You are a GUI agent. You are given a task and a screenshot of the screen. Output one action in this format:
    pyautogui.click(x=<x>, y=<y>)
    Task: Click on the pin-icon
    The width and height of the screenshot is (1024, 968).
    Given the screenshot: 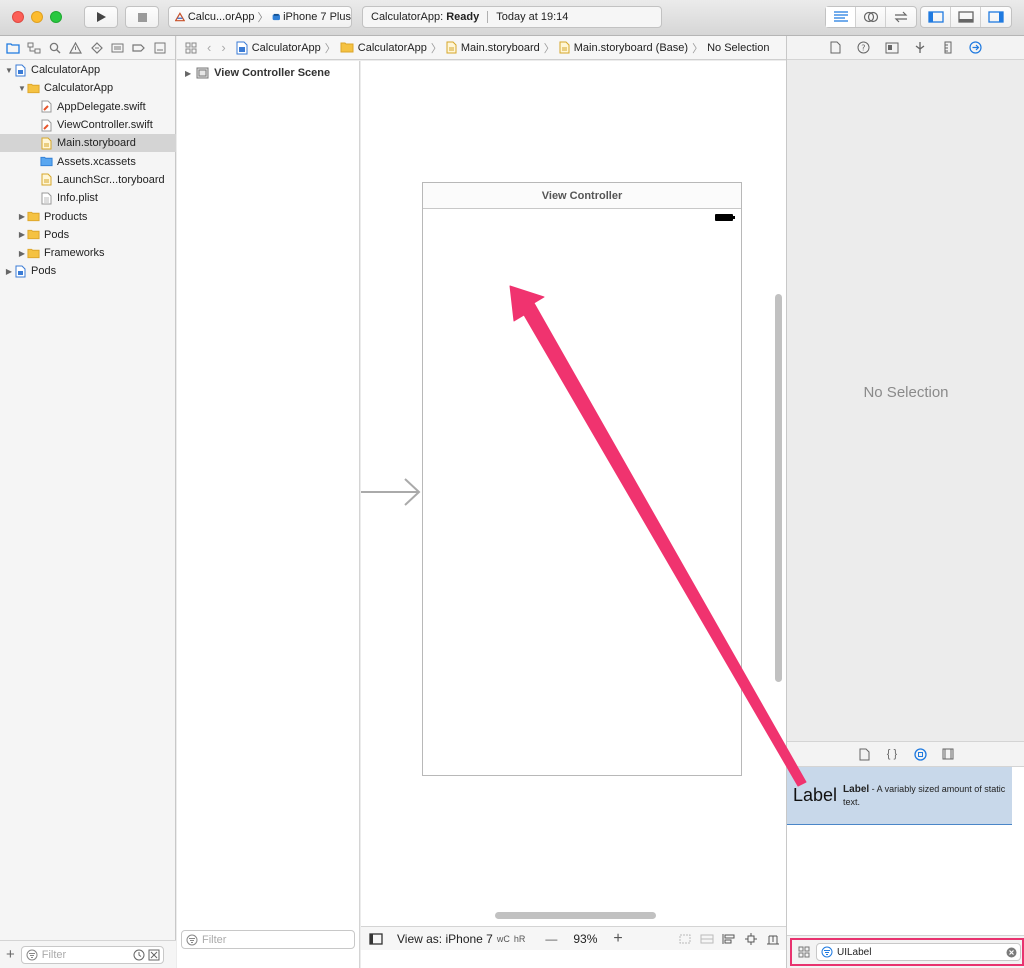 What is the action you would take?
    pyautogui.click(x=751, y=938)
    